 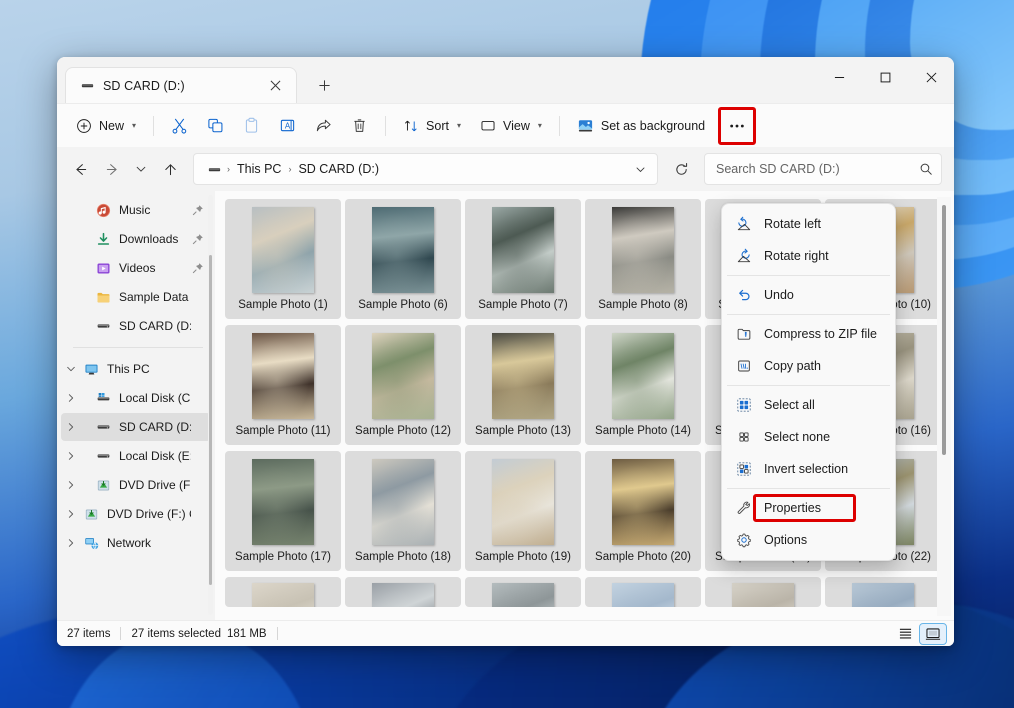 What do you see at coordinates (136, 485) in the screenshot?
I see `sidebar-item-dvd-drive-f: DVD Drive (F:)` at bounding box center [136, 485].